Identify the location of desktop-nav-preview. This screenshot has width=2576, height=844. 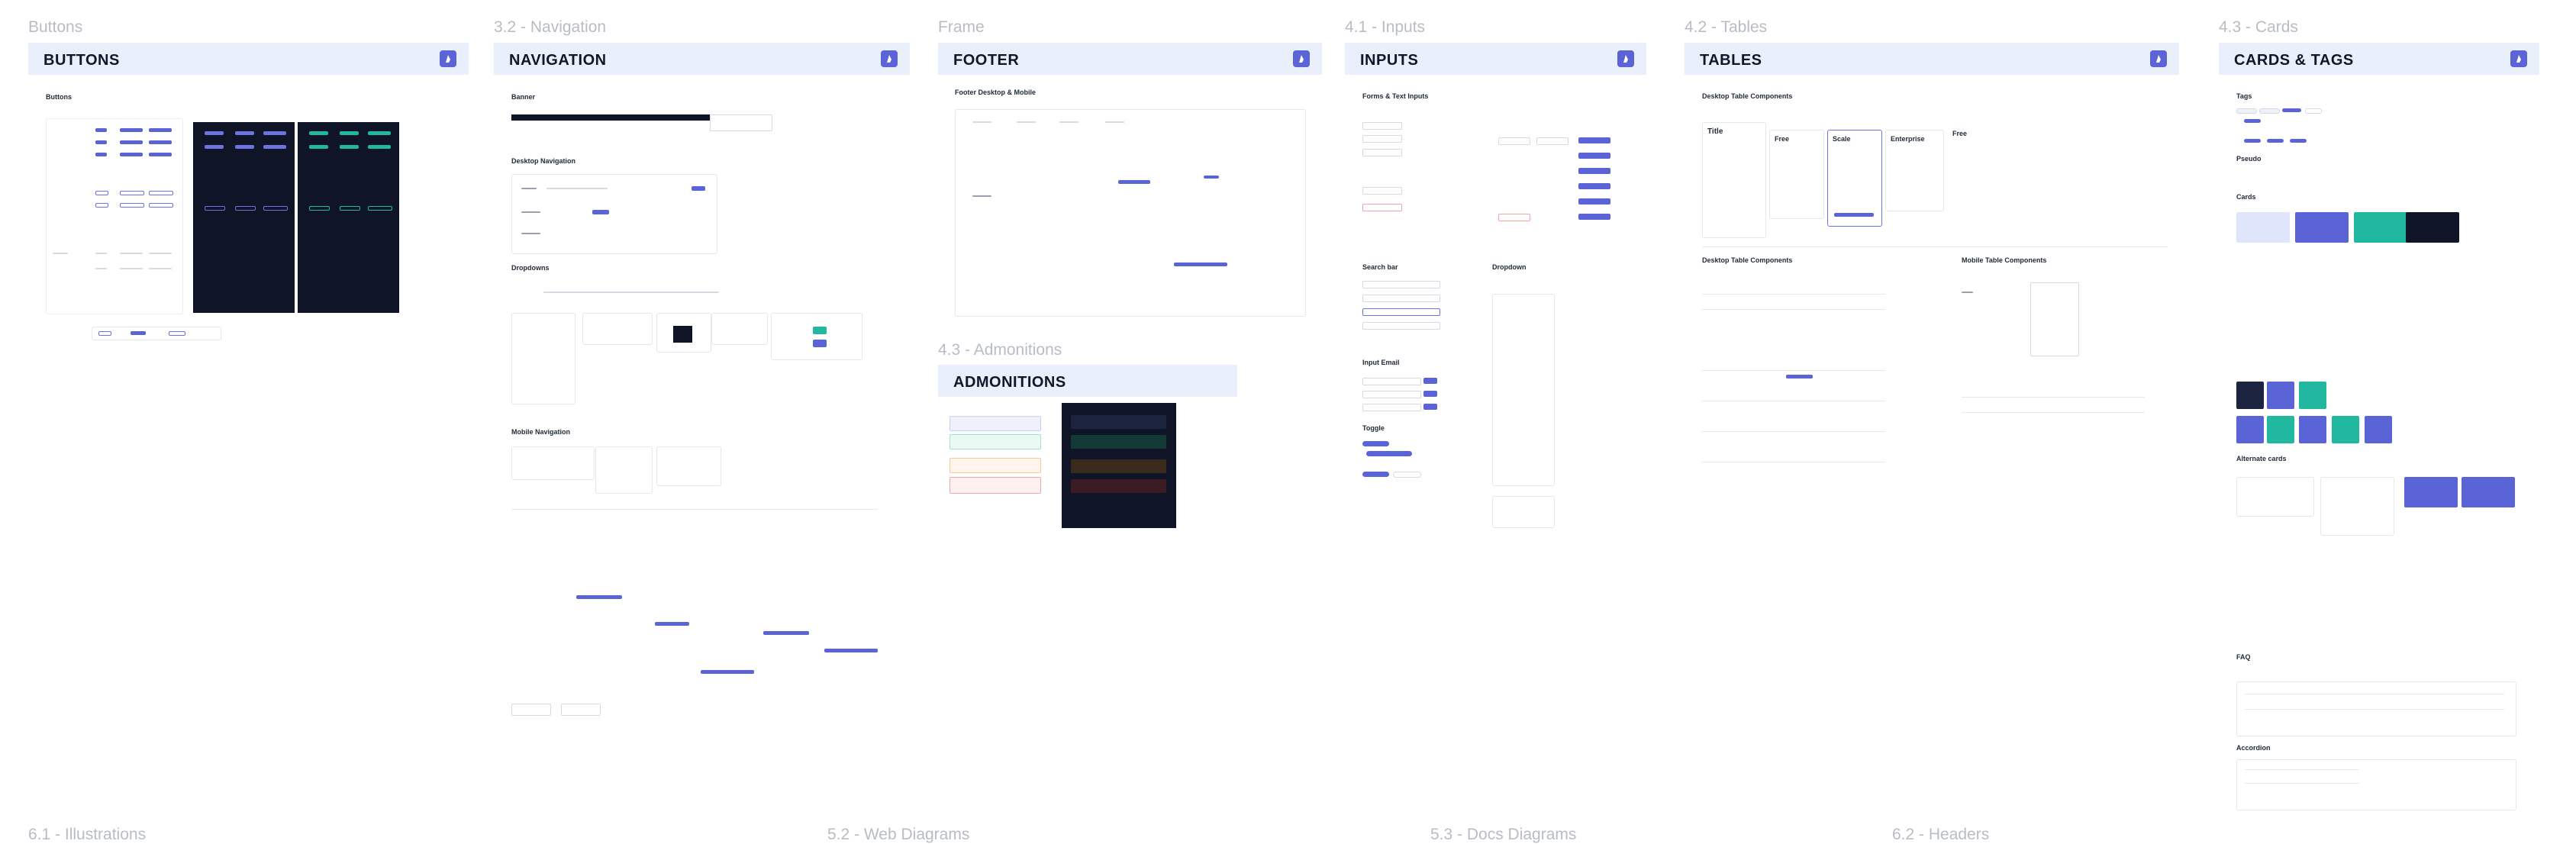
(614, 214).